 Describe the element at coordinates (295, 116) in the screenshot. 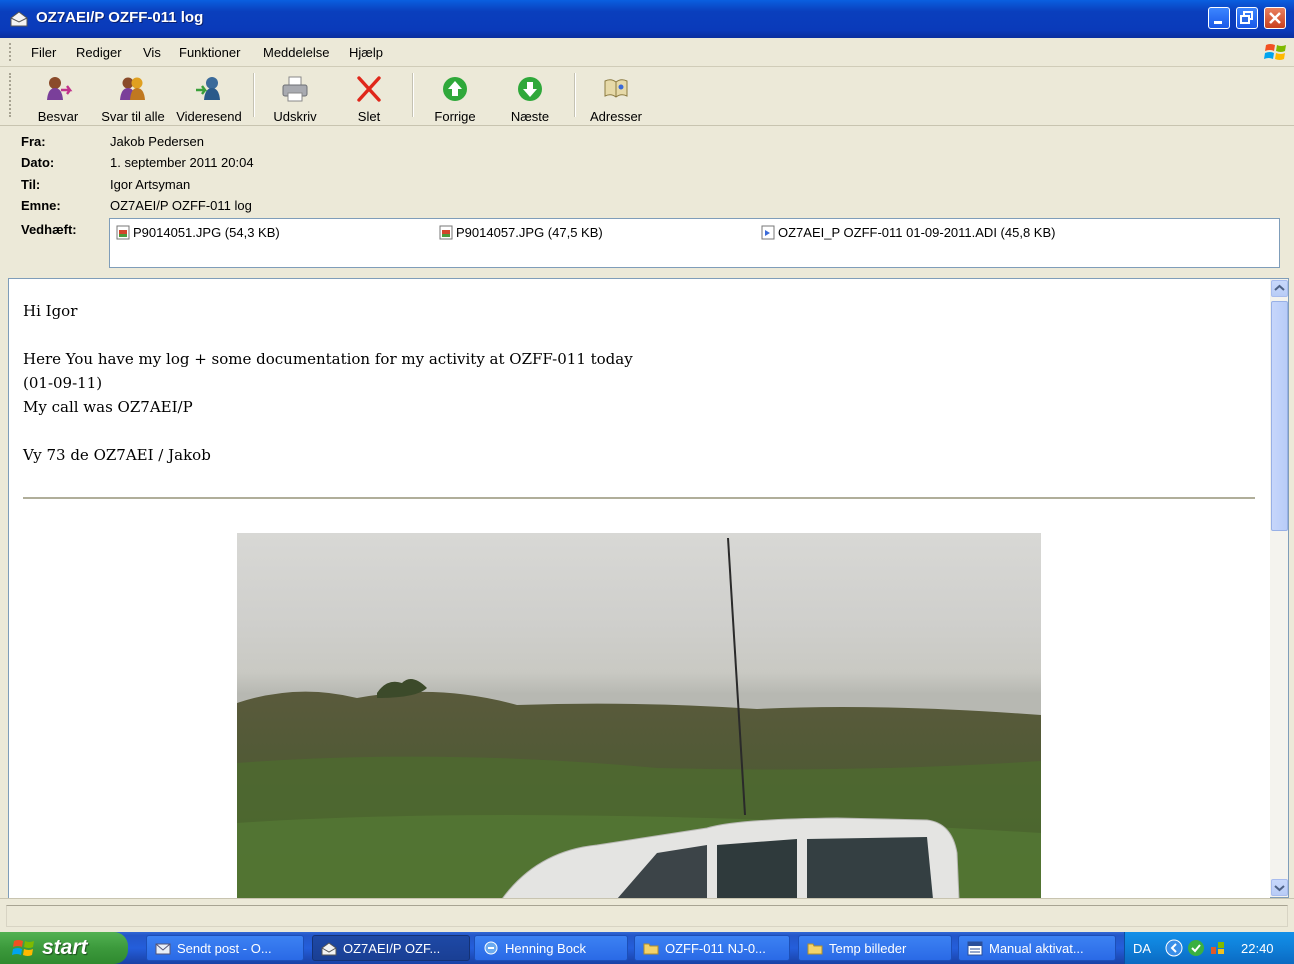

I see `print-label: Udskriv` at that location.